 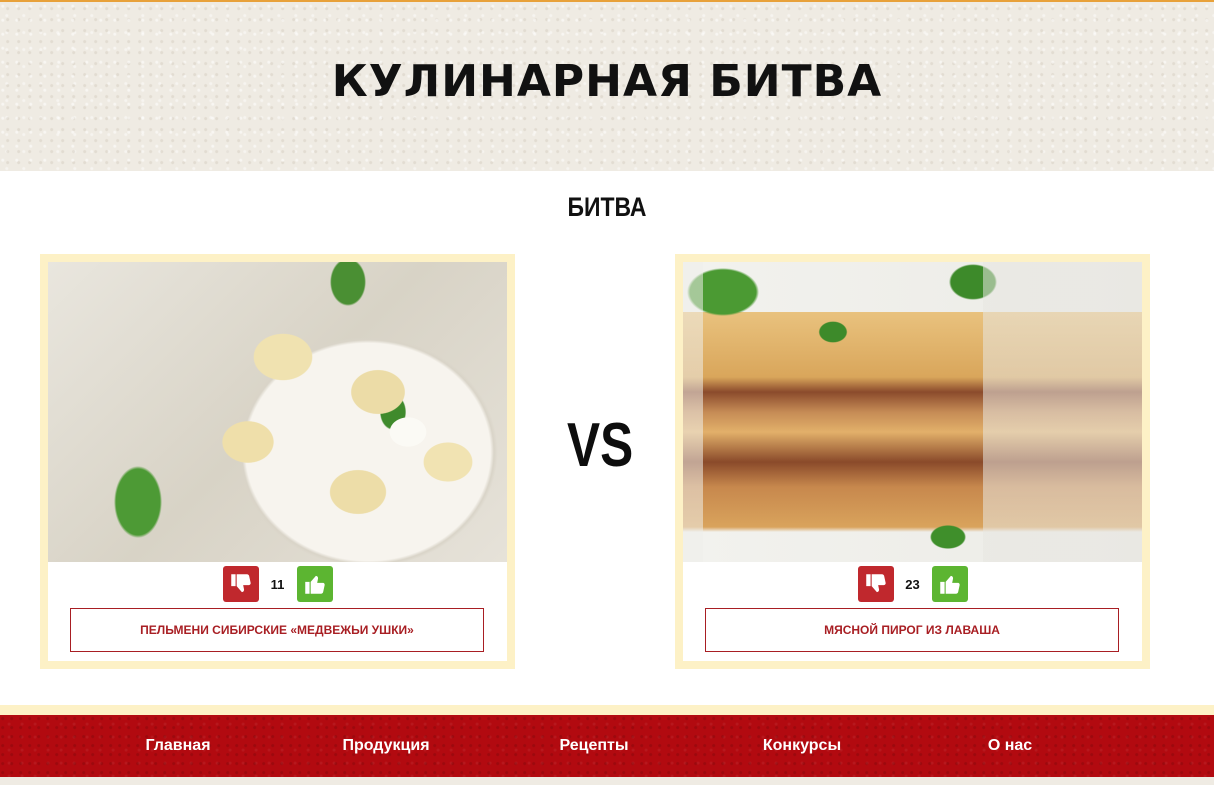 I want to click on vote-bar-left: 11, so click(x=277, y=584).